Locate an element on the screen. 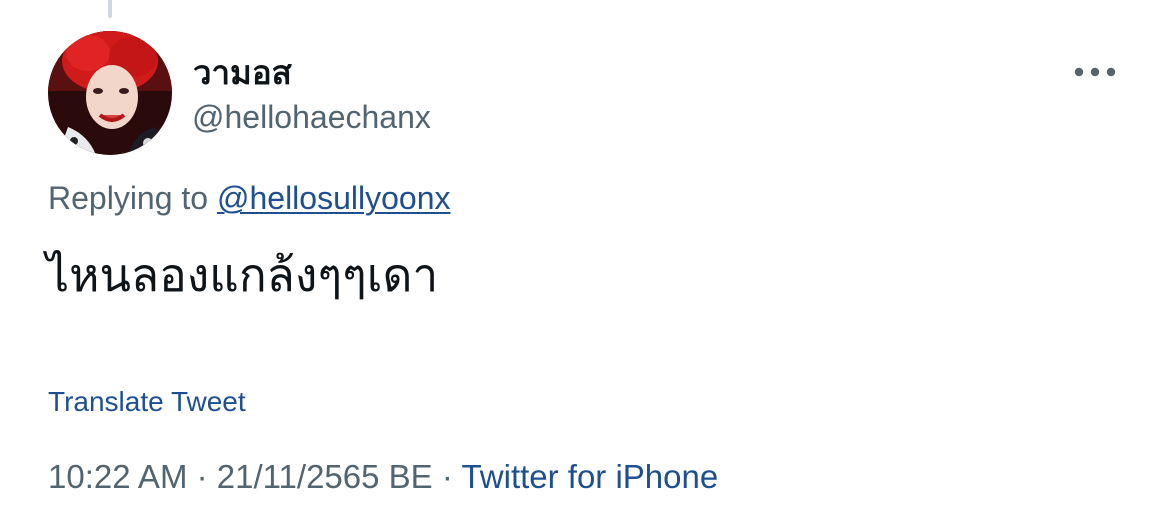 The height and width of the screenshot is (516, 1170). more-options-button is located at coordinates (1095, 72).